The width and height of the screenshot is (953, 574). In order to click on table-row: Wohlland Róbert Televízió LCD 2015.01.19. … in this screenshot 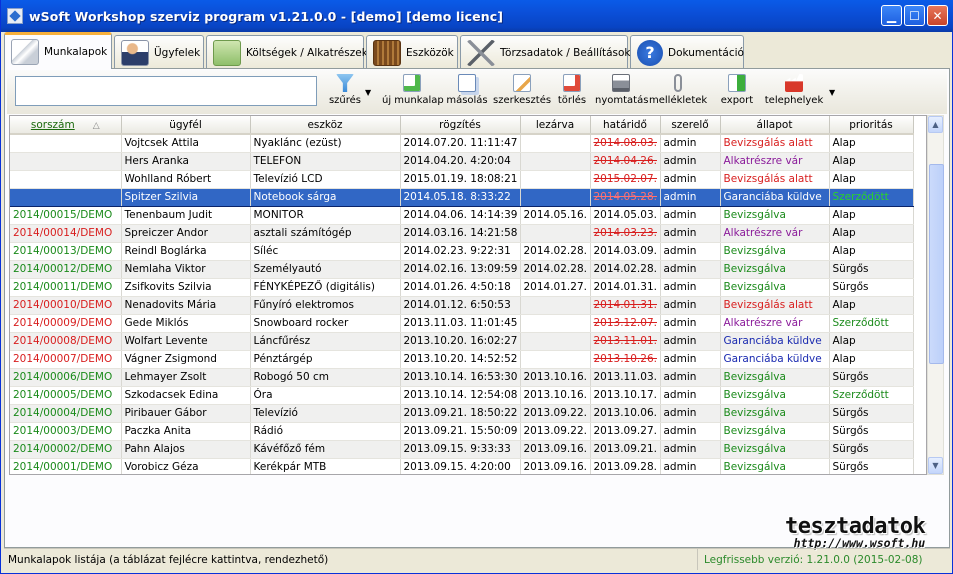, I will do `click(462, 179)`.